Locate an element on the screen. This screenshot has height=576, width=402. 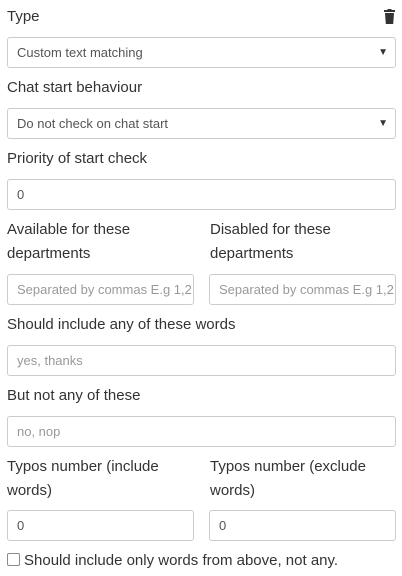
only-words-checkbox is located at coordinates (13, 559).